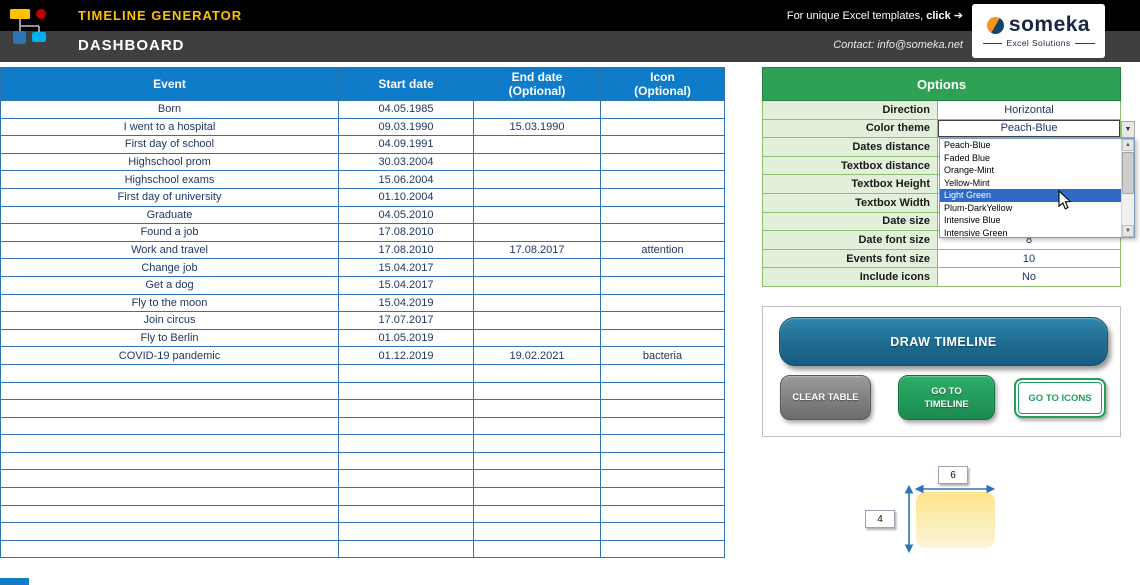  I want to click on event-cell: Highschool exams, so click(169, 179).